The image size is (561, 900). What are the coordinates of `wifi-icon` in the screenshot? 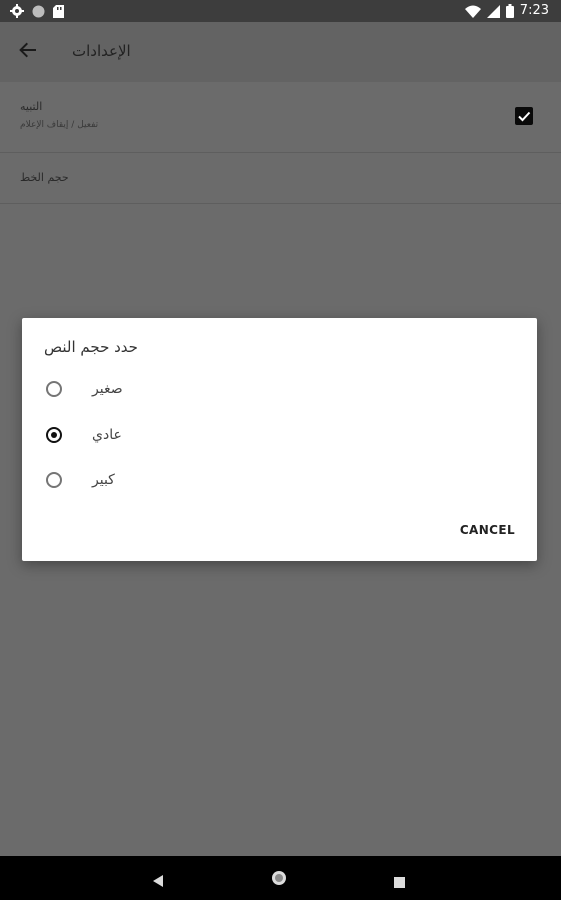 It's located at (472, 11).